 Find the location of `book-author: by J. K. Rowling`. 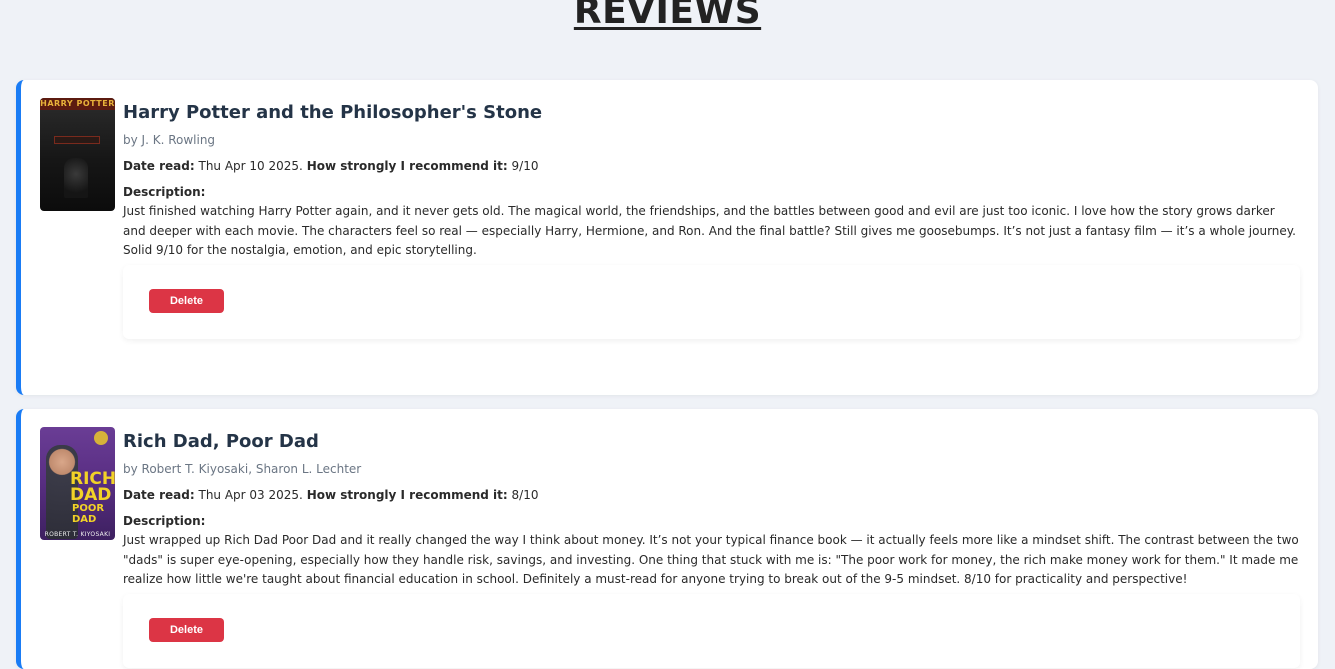

book-author: by J. K. Rowling is located at coordinates (169, 140).